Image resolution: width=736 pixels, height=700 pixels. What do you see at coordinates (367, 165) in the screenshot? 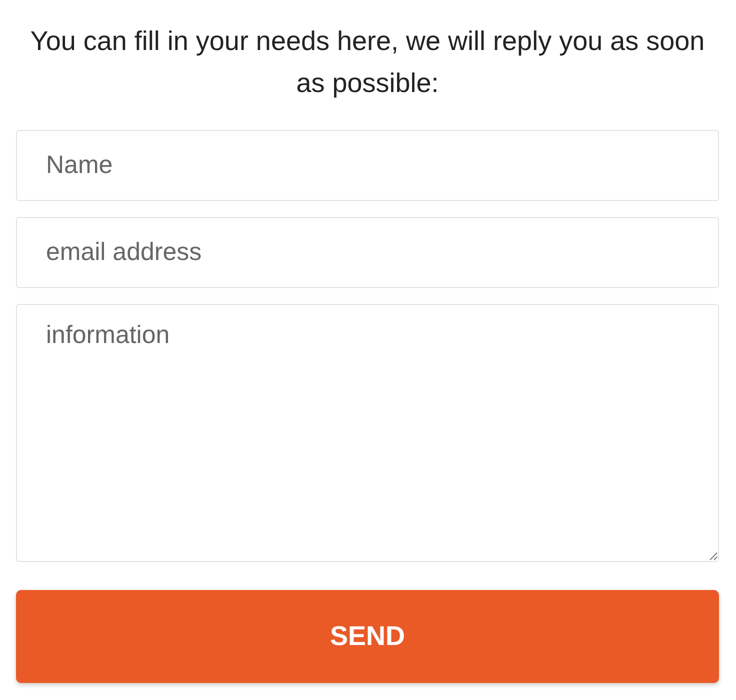
I see `input-field: Name` at bounding box center [367, 165].